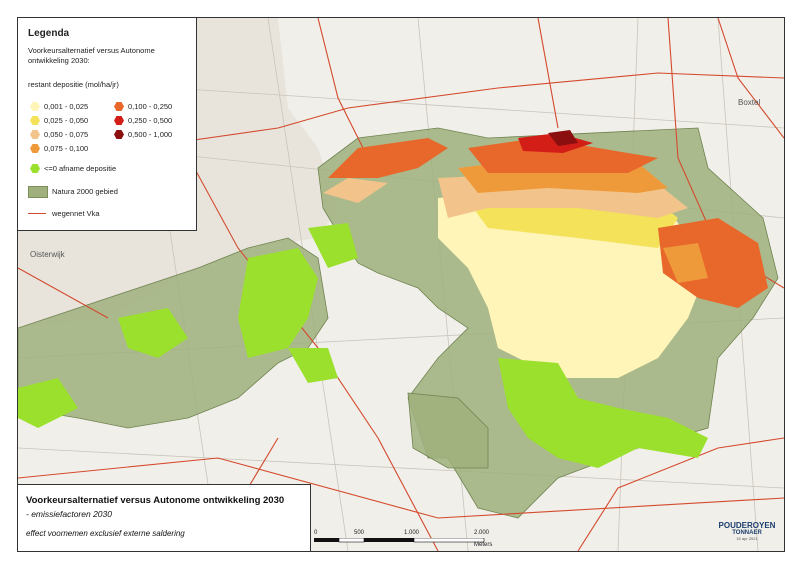 This screenshot has height=566, width=808. What do you see at coordinates (49, 33) in the screenshot?
I see `legend-title: Legenda` at bounding box center [49, 33].